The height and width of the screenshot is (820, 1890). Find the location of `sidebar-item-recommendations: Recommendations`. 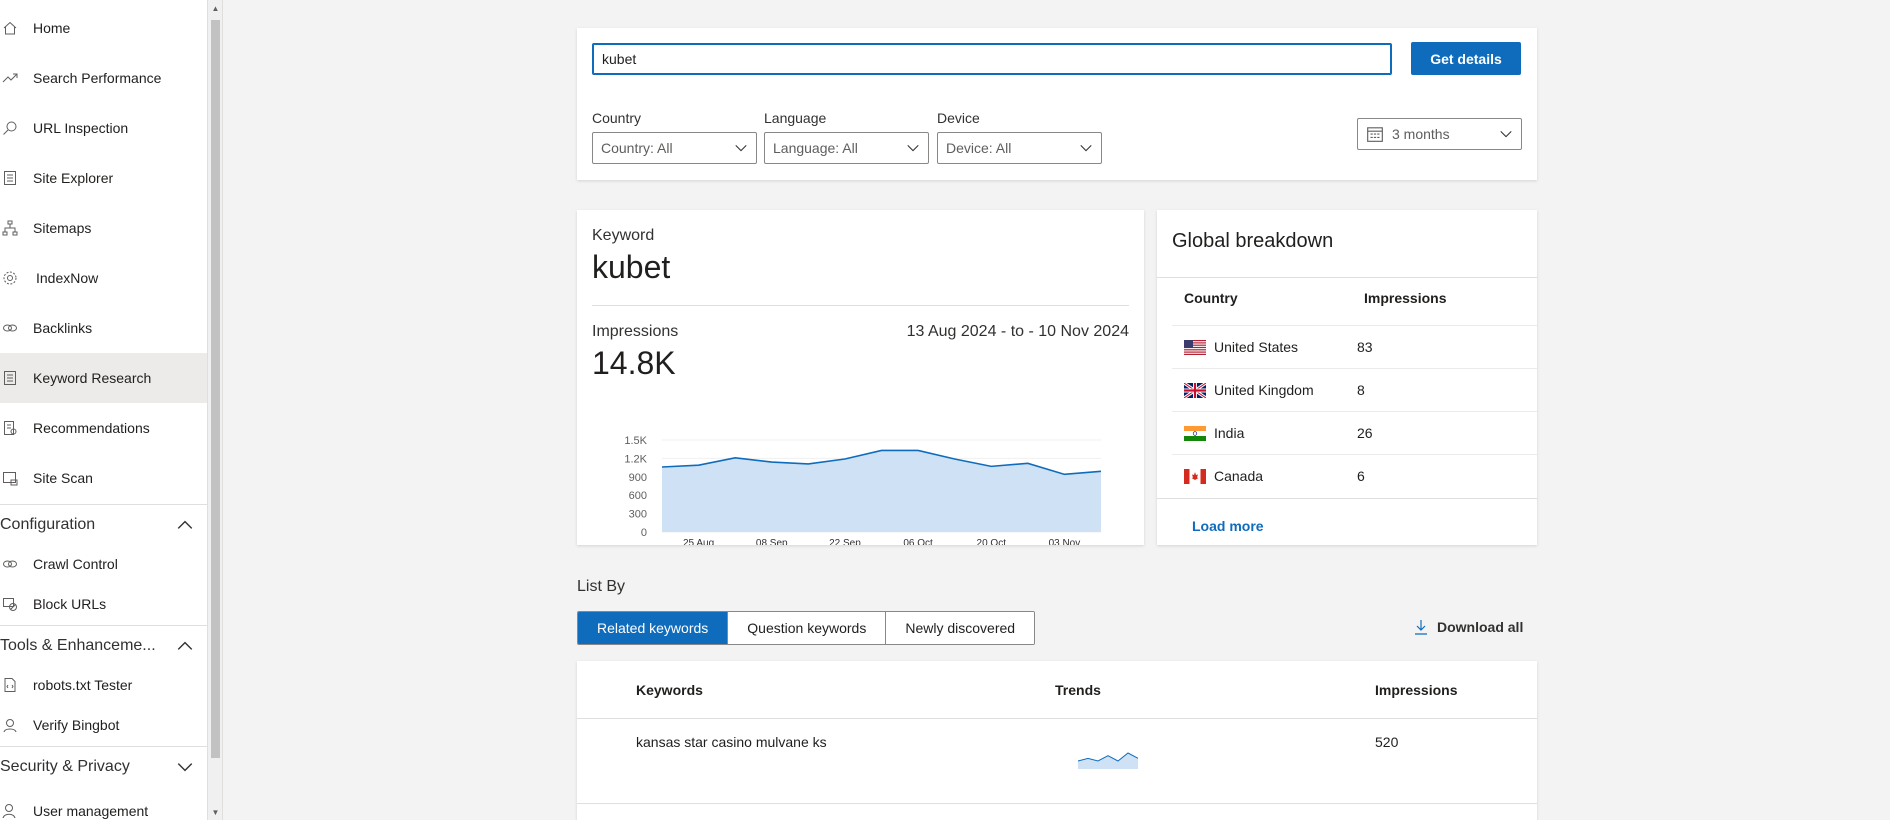

sidebar-item-recommendations: Recommendations is located at coordinates (103, 428).